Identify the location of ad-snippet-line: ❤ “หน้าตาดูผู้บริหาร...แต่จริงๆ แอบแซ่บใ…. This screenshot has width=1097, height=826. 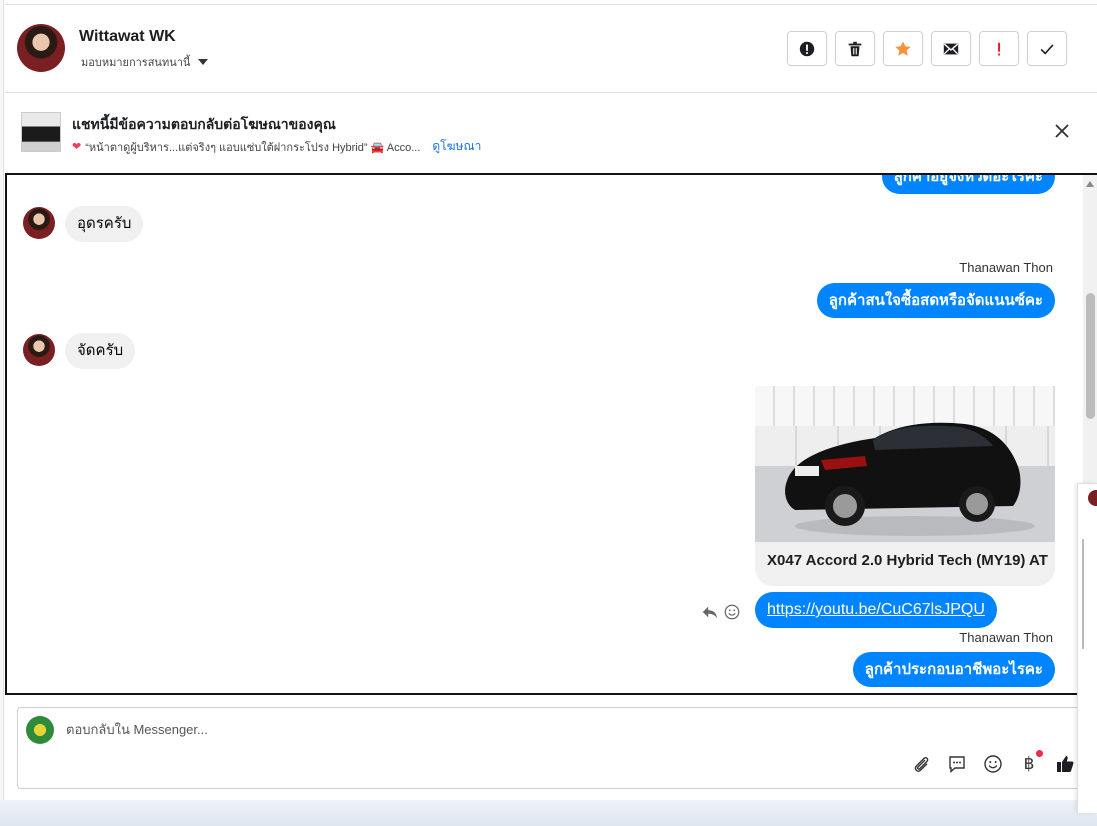
(276, 146).